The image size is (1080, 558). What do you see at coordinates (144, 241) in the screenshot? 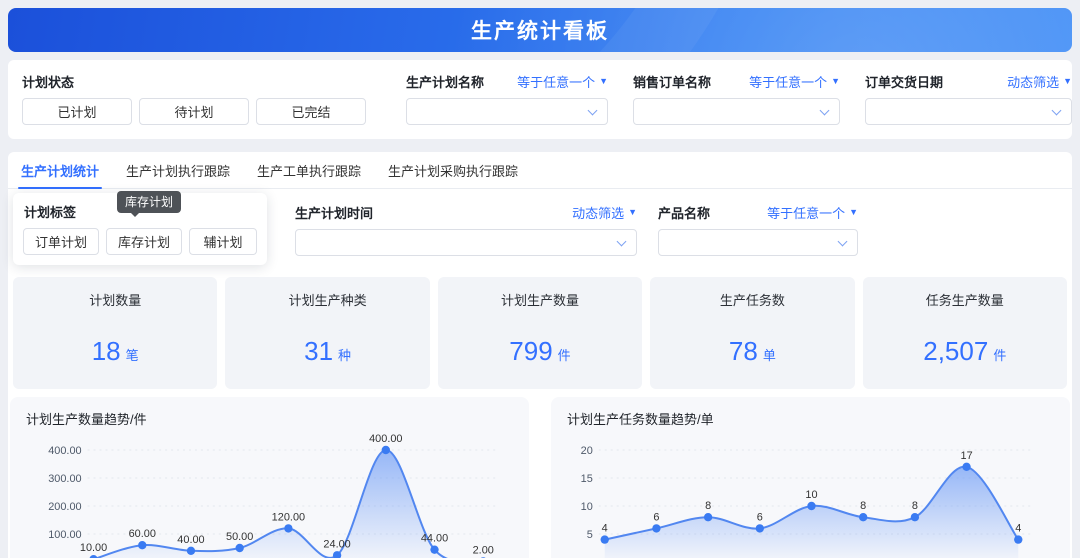
I see `plan-tag-stock: 库存计划` at bounding box center [144, 241].